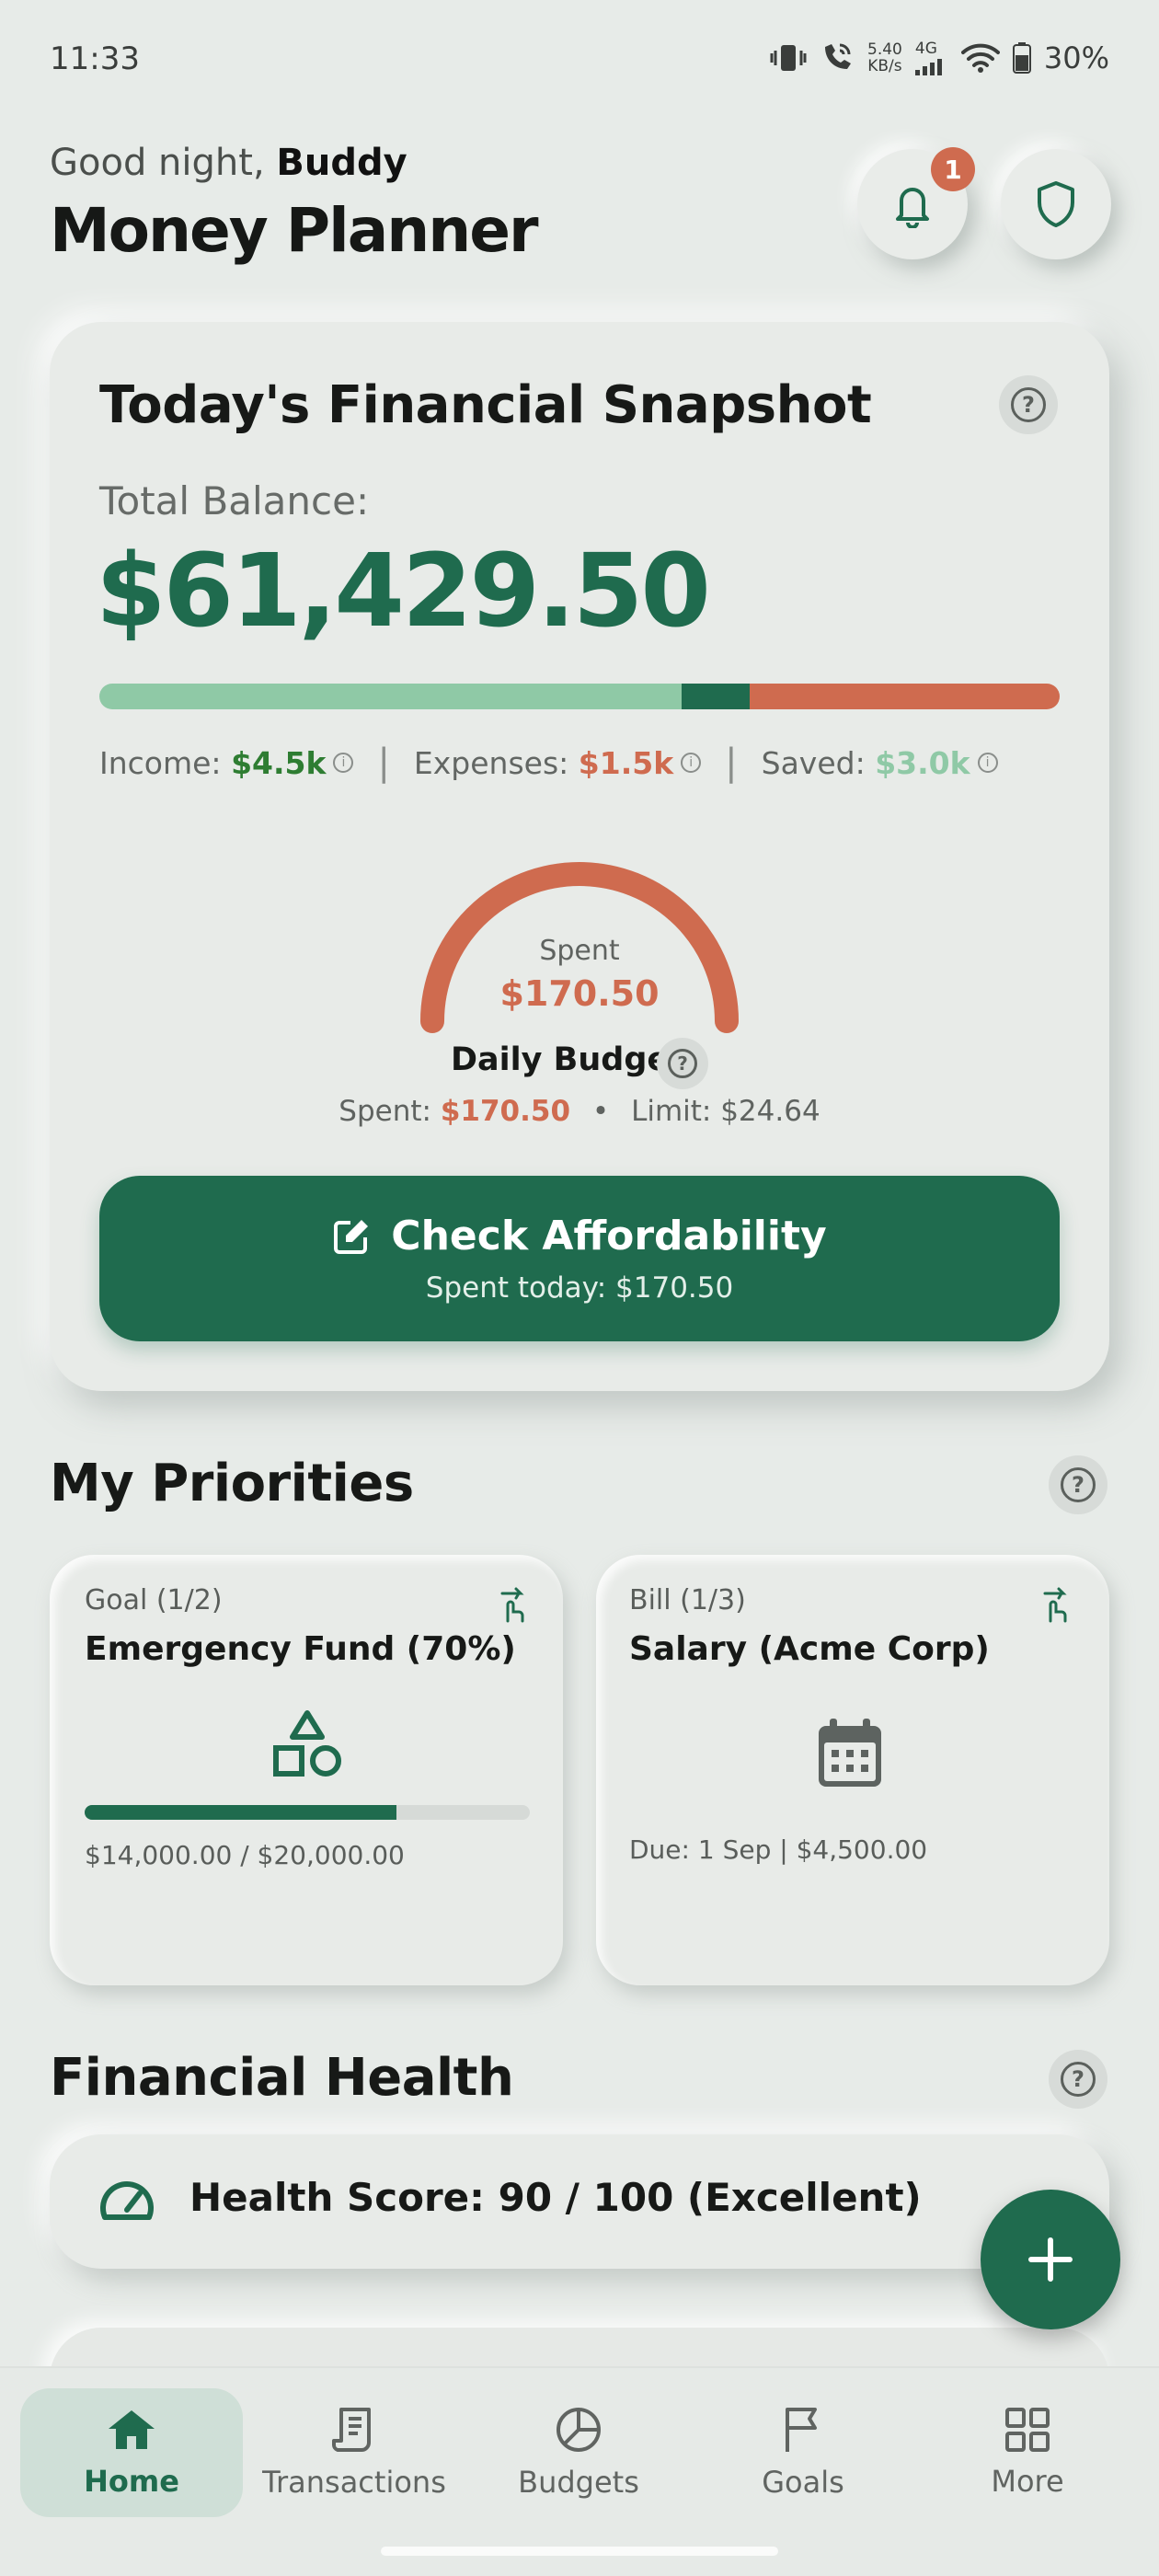 The image size is (1159, 2576). What do you see at coordinates (884, 57) in the screenshot?
I see `net-speed: 5.40 KB/s` at bounding box center [884, 57].